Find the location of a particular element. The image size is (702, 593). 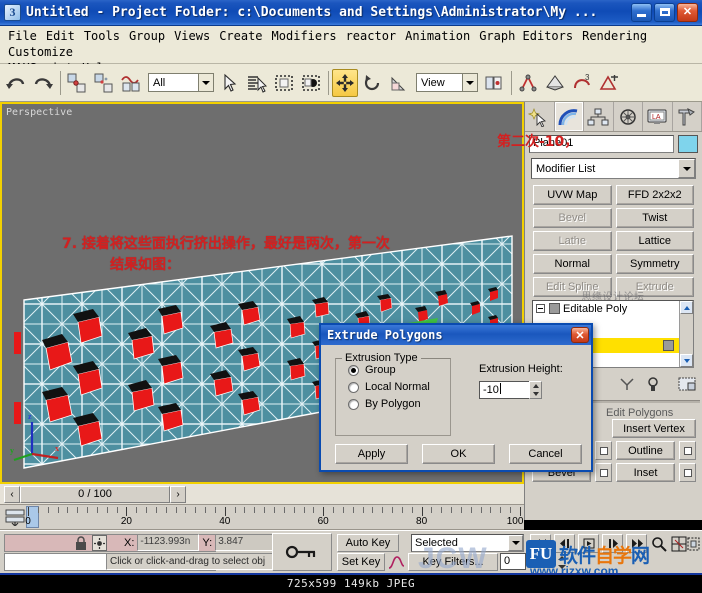

close-window-button: ✕ is located at coordinates (687, 12).